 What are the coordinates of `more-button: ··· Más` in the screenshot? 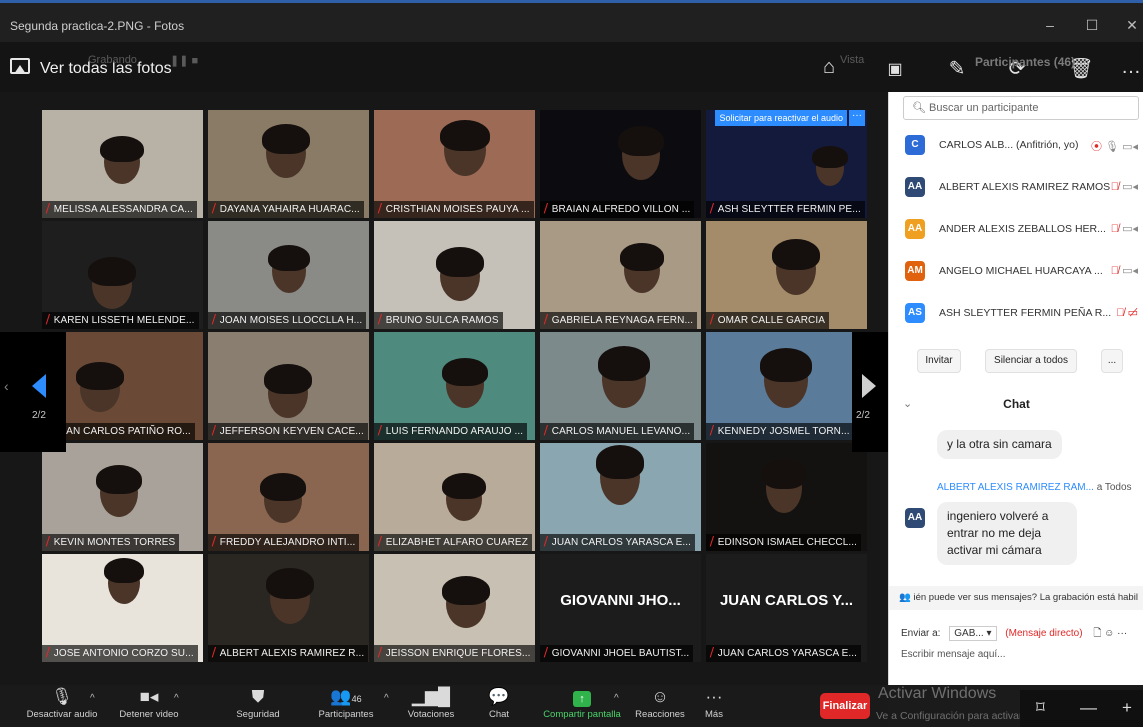 It's located at (714, 703).